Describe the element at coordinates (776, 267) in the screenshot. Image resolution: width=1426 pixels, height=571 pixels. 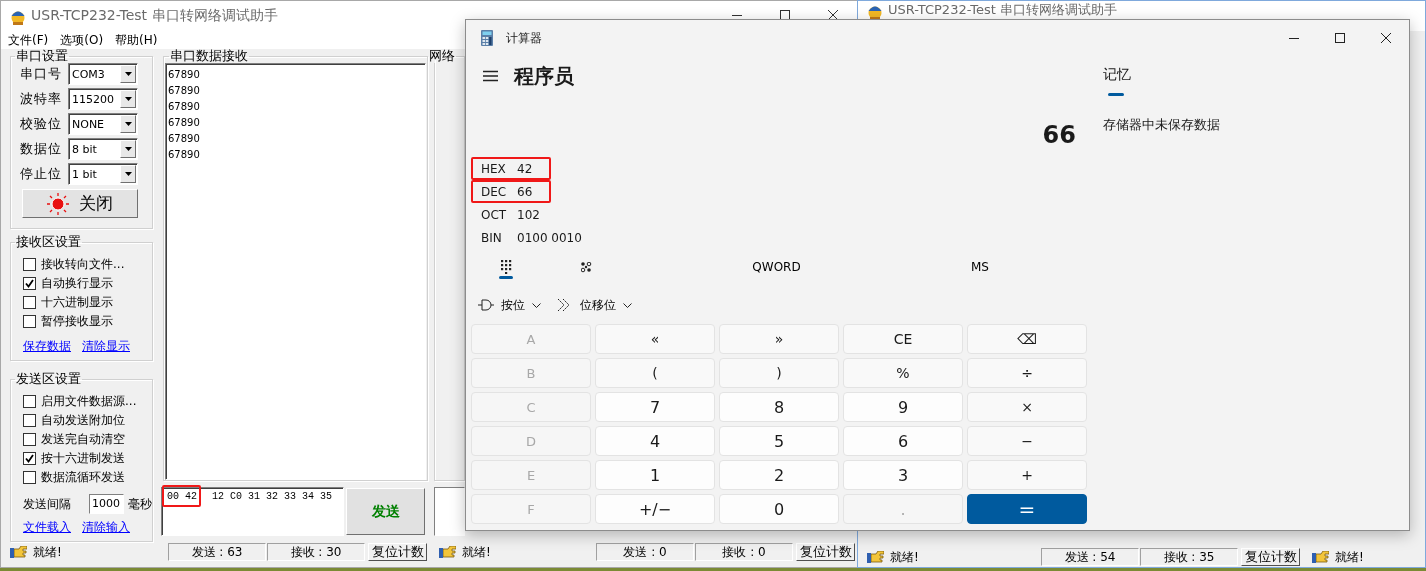
I see `word-size-button: QWORD` at that location.